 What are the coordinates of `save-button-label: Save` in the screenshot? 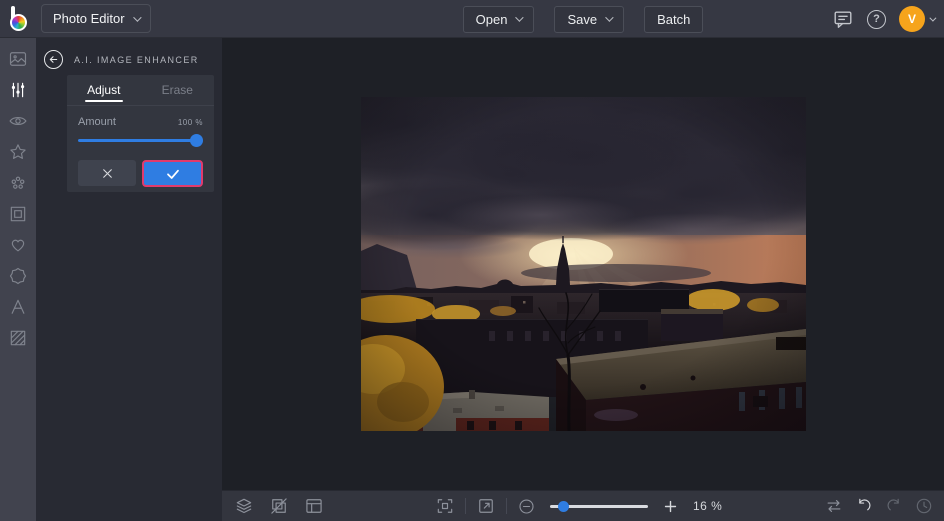 It's located at (582, 19).